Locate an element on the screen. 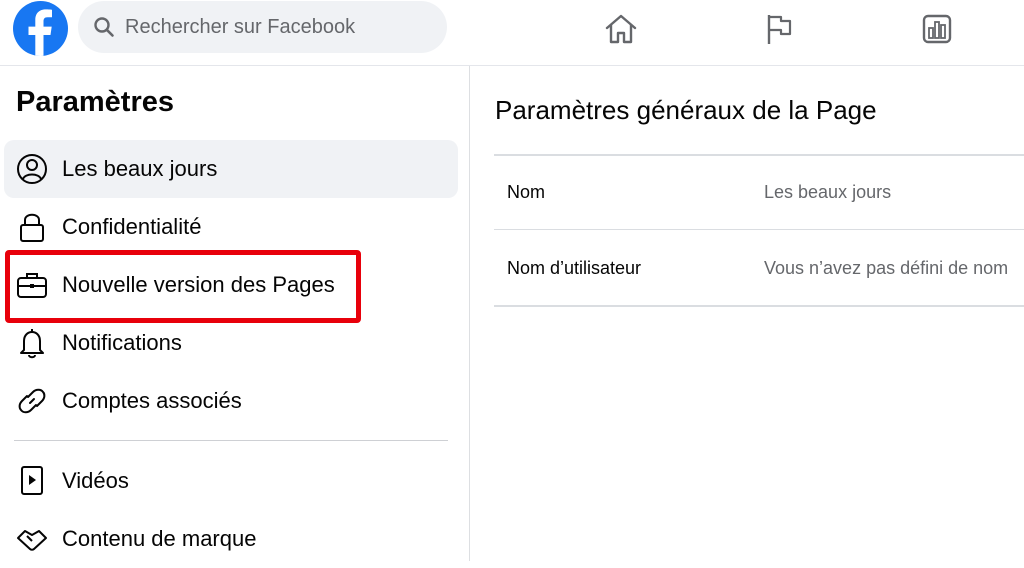  row-value-nom: Les beaux jours is located at coordinates (827, 192).